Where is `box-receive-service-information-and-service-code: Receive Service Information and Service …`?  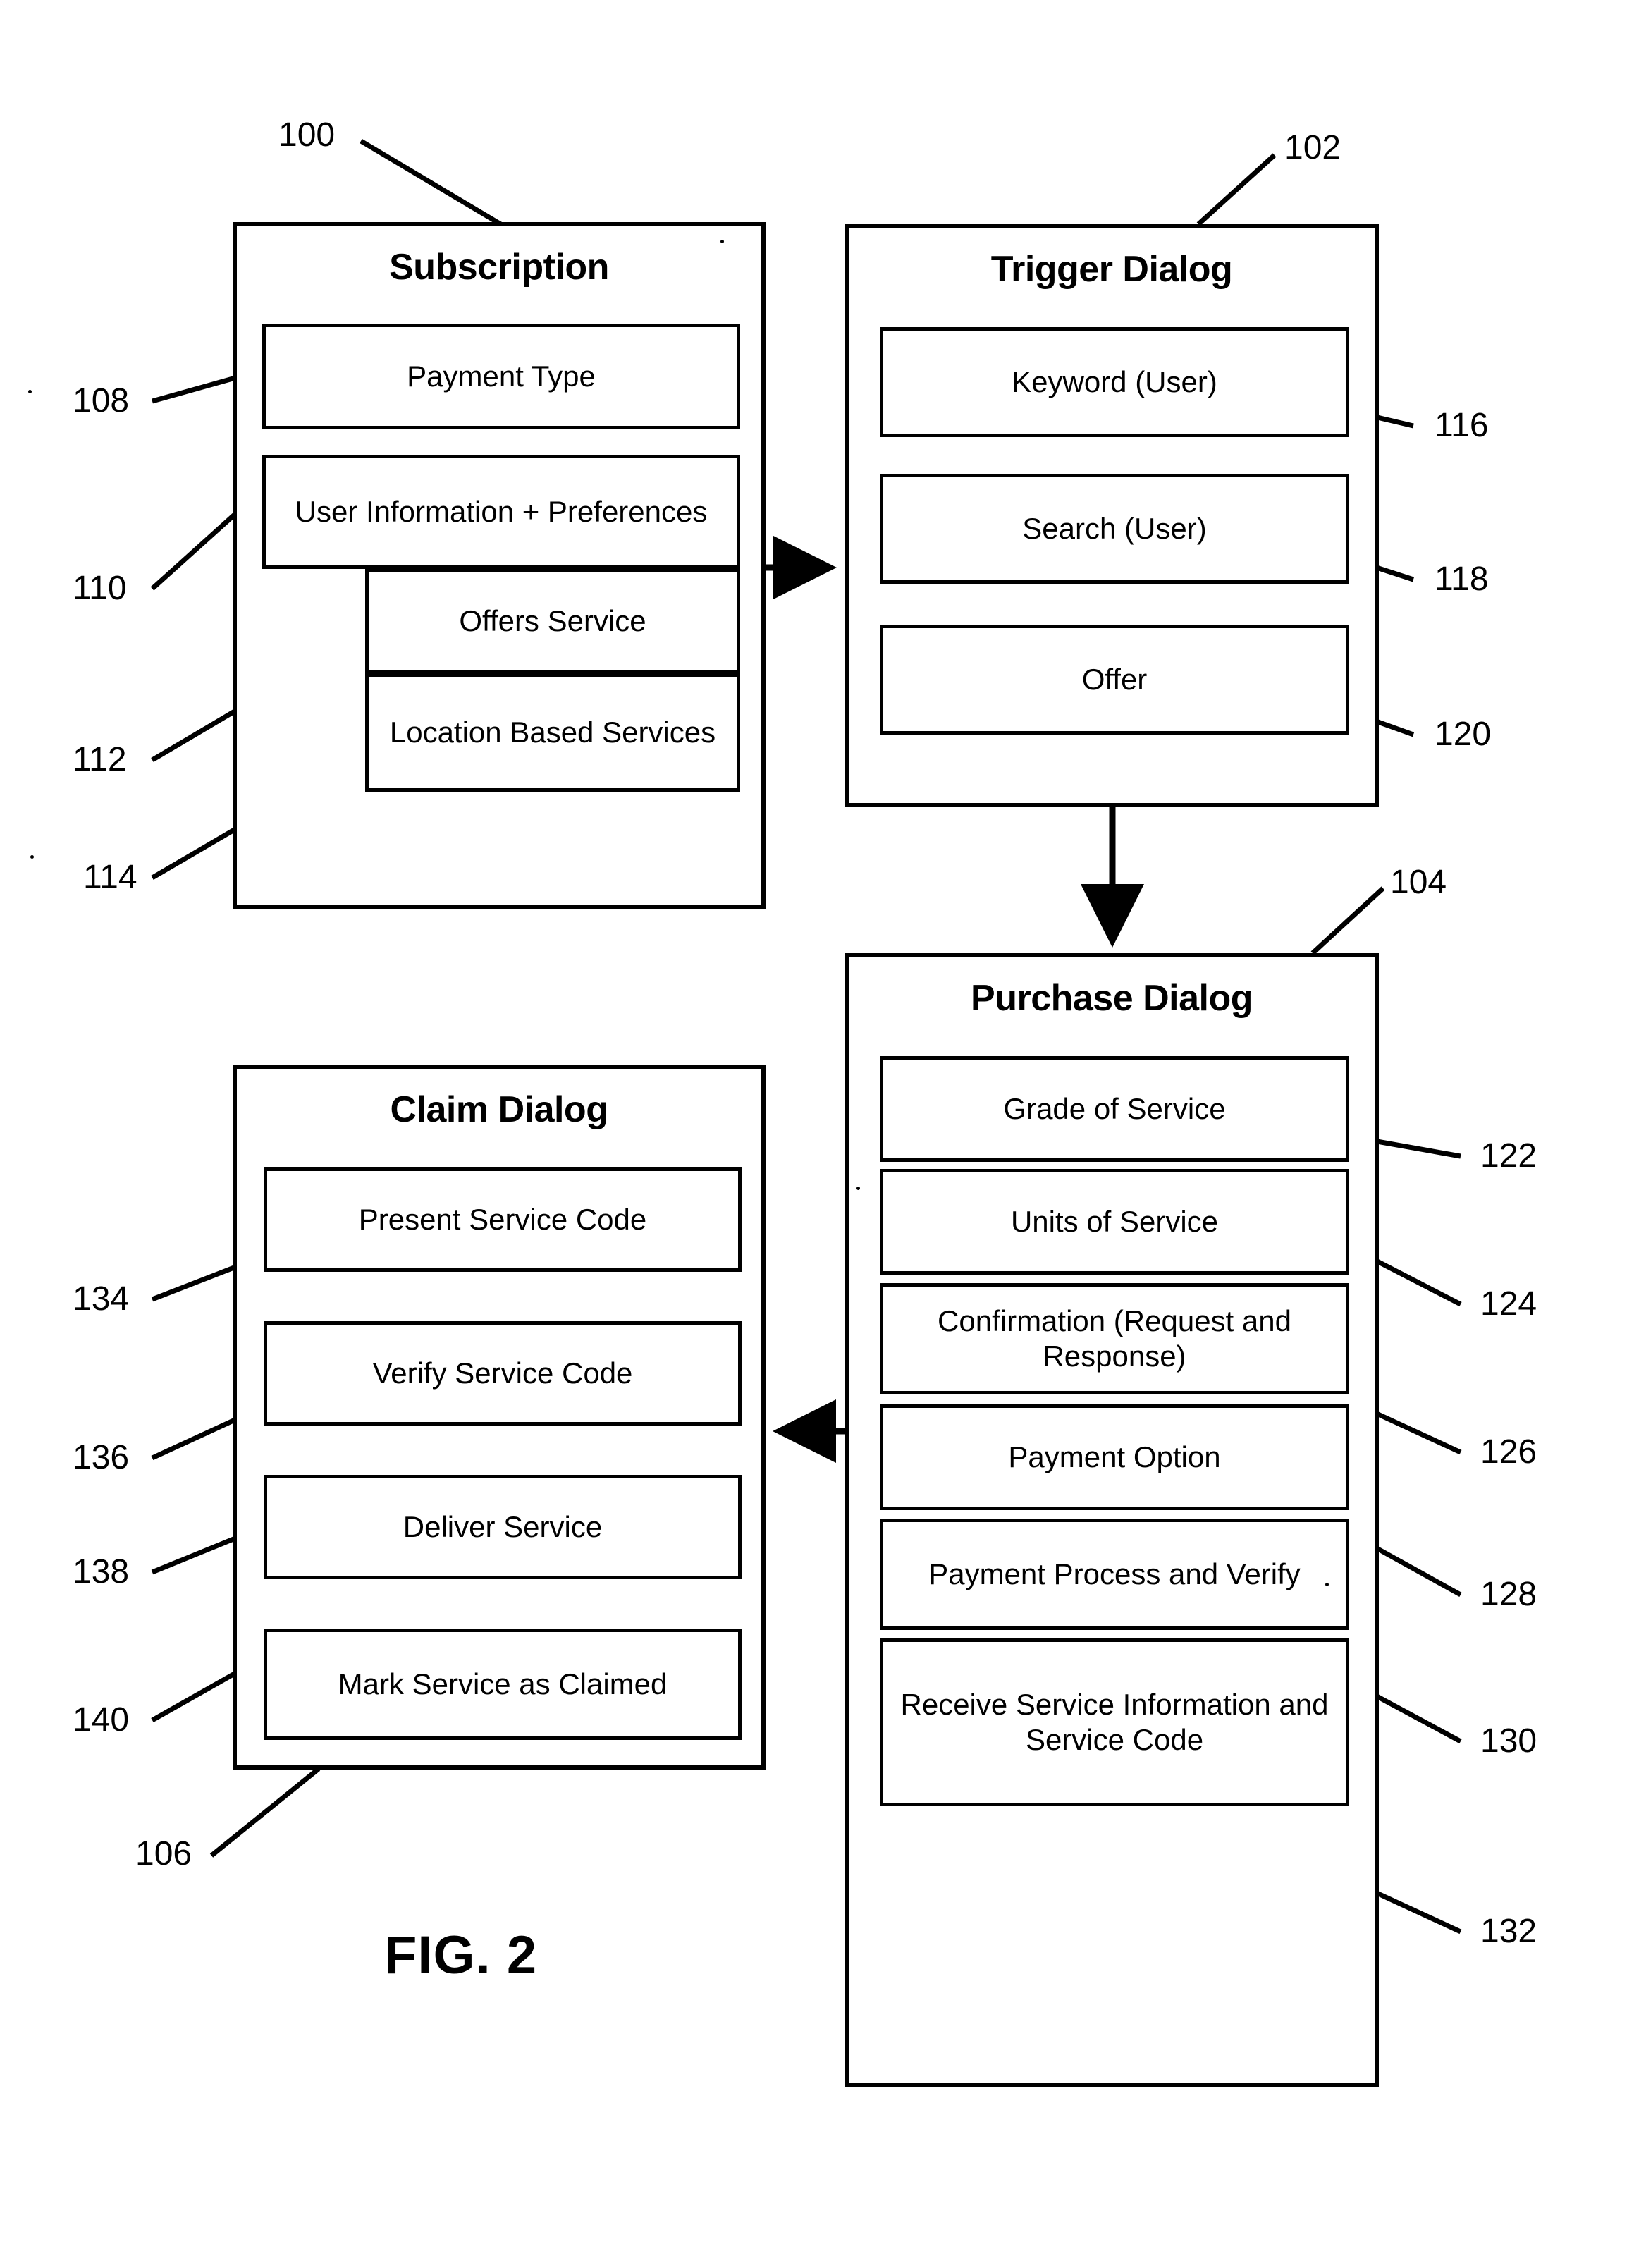
box-receive-service-information-and-service-code: Receive Service Information and Service … is located at coordinates (1114, 1722).